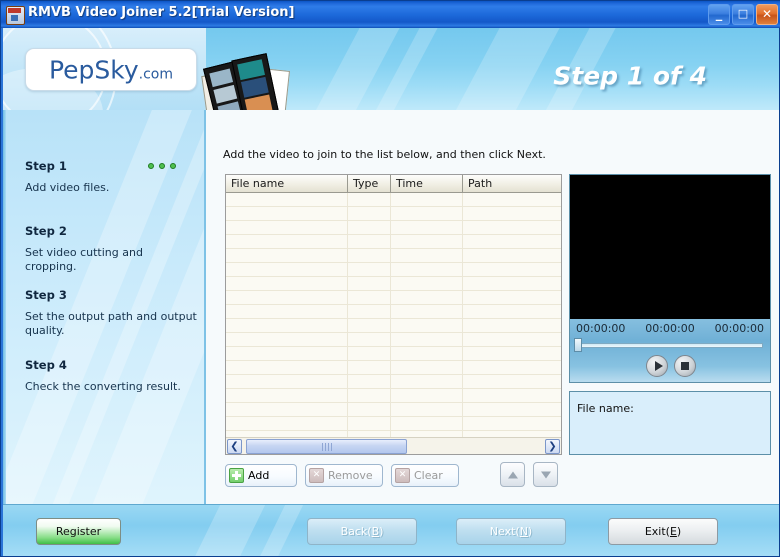 The width and height of the screenshot is (780, 557). What do you see at coordinates (161, 12) in the screenshot?
I see `window-title: RMVB Video Joiner 5.2[Trial Version]` at bounding box center [161, 12].